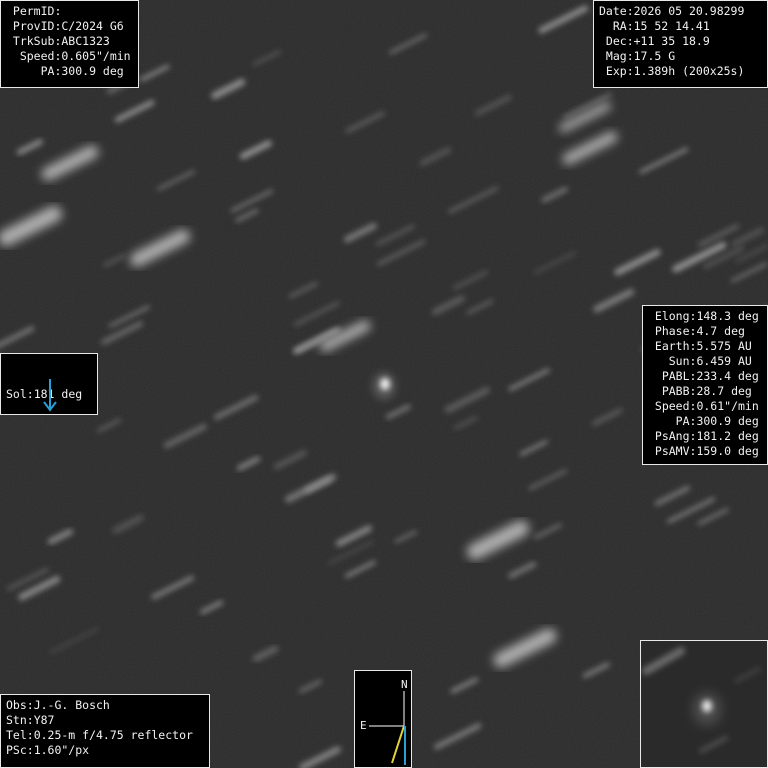  What do you see at coordinates (33, 41) in the screenshot?
I see `info-label: TrkSub` at bounding box center [33, 41].